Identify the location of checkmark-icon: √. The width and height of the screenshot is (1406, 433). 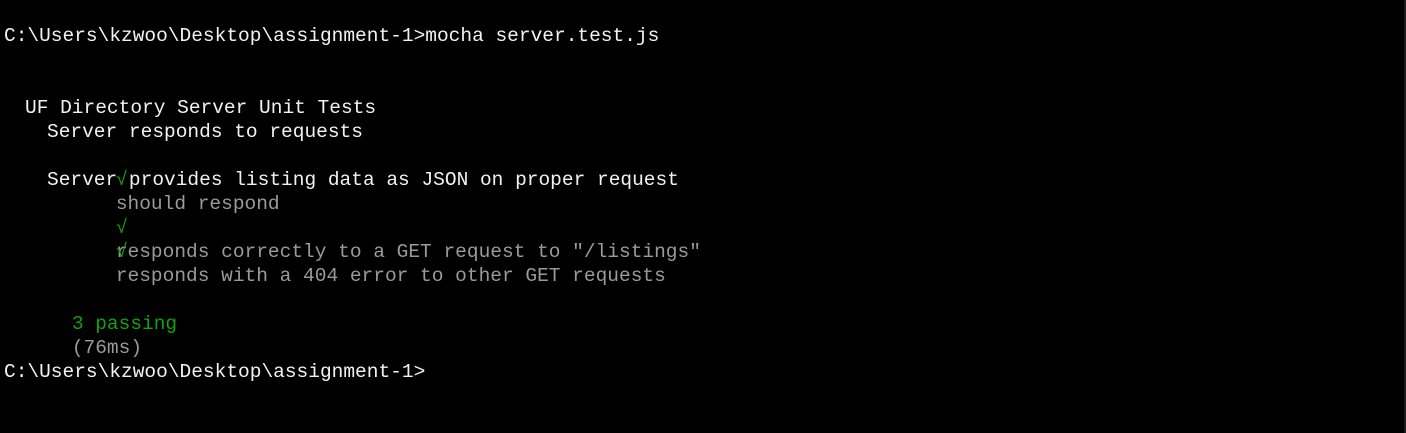
(121, 252).